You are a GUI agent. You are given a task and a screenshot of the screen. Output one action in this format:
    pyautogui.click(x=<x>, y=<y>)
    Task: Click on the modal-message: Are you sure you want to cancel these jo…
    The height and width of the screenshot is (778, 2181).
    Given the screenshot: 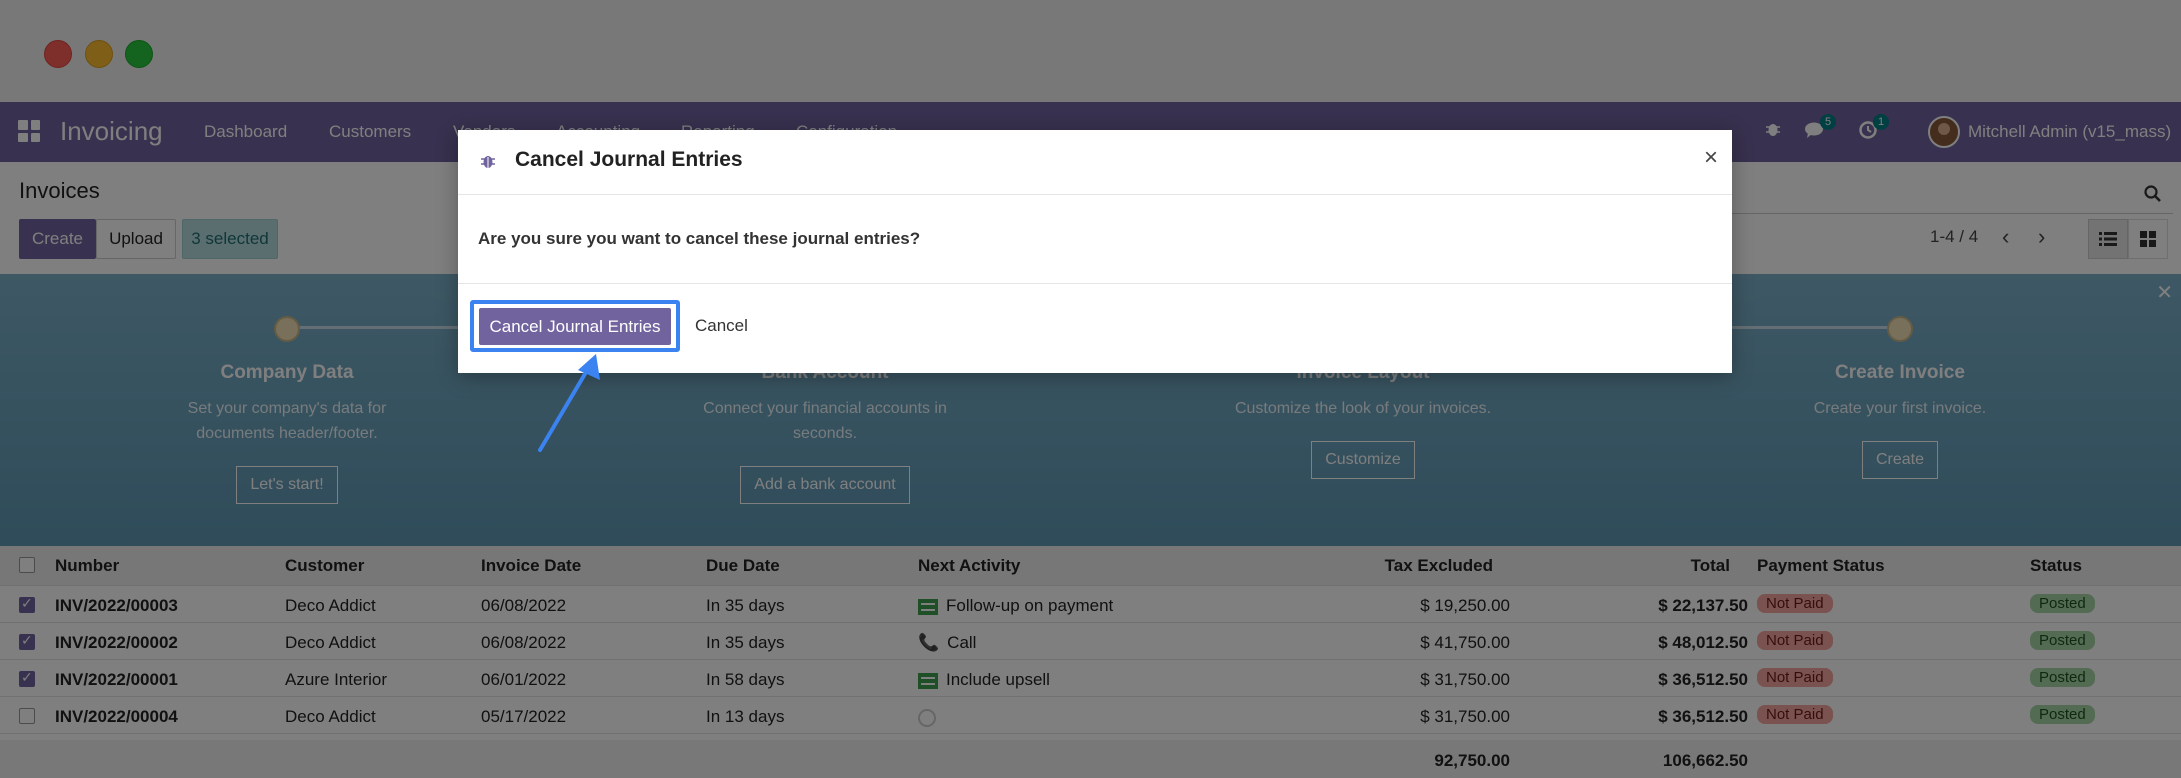 What is the action you would take?
    pyautogui.click(x=699, y=238)
    